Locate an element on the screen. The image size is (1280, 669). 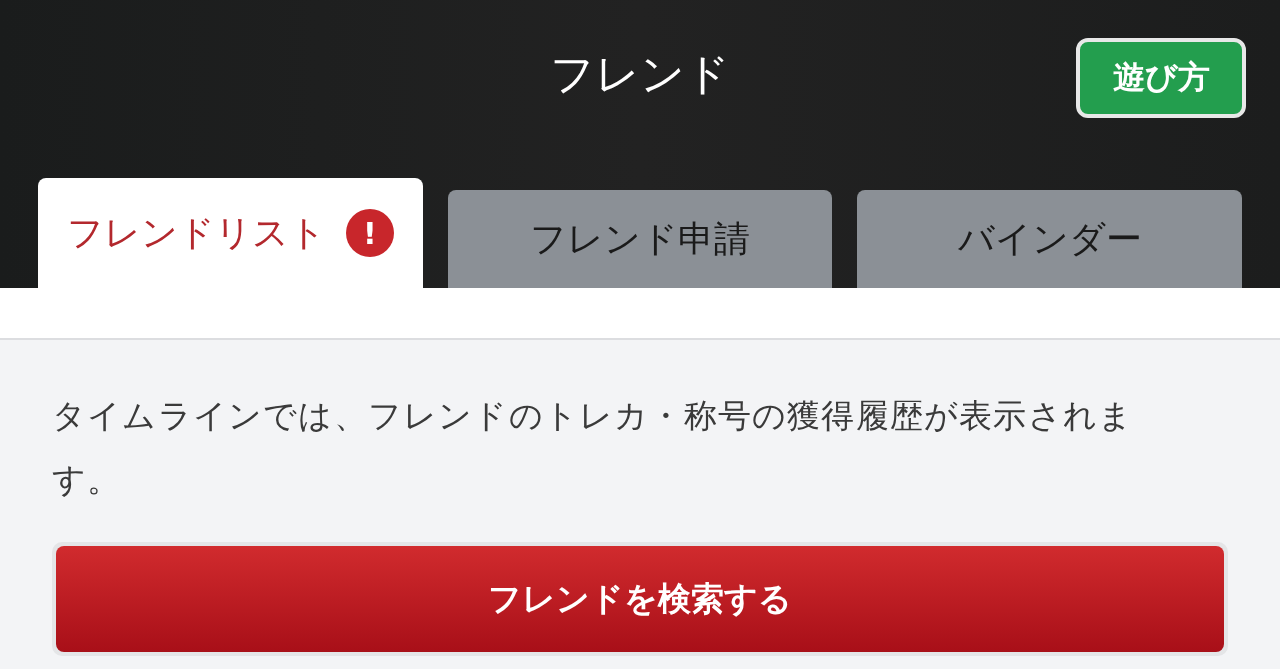
alert-badge: ! is located at coordinates (369, 233).